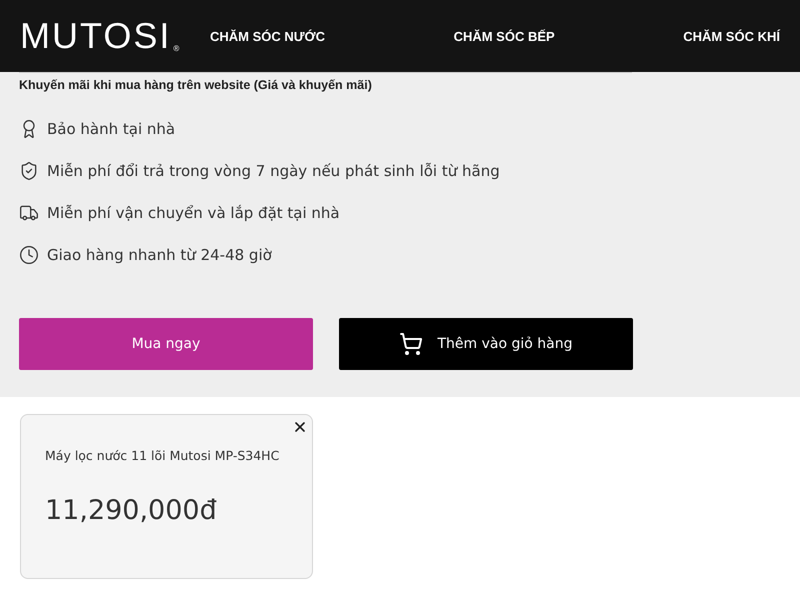 This screenshot has width=800, height=598. What do you see at coordinates (29, 213) in the screenshot?
I see `truck-icon` at bounding box center [29, 213].